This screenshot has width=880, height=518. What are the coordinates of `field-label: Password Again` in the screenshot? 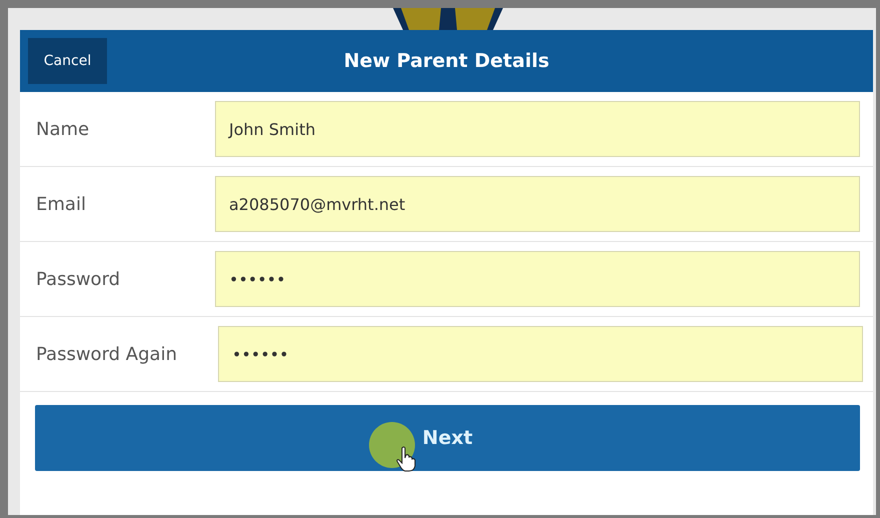 It's located at (106, 354).